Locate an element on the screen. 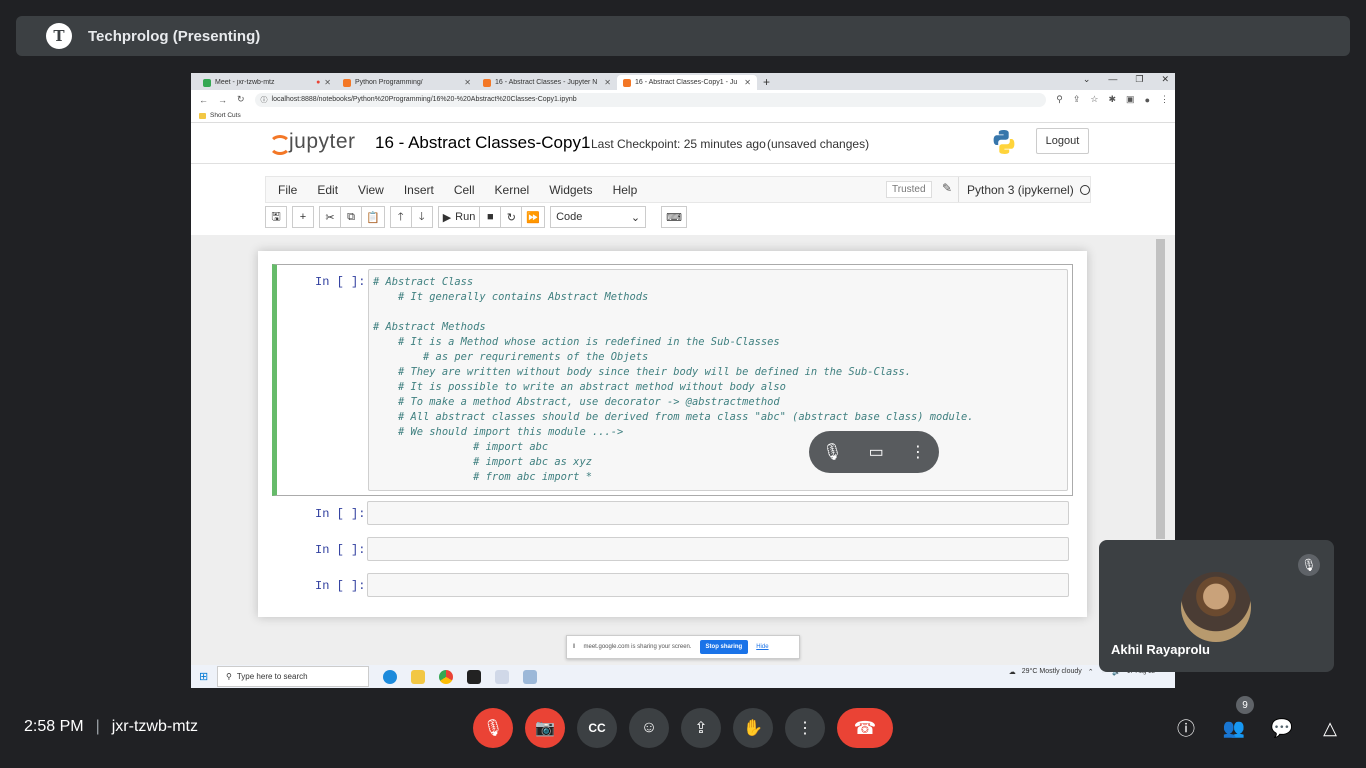  browser-tab: Meet - jxr-tzwb-mtz ● ✕ is located at coordinates (267, 82).